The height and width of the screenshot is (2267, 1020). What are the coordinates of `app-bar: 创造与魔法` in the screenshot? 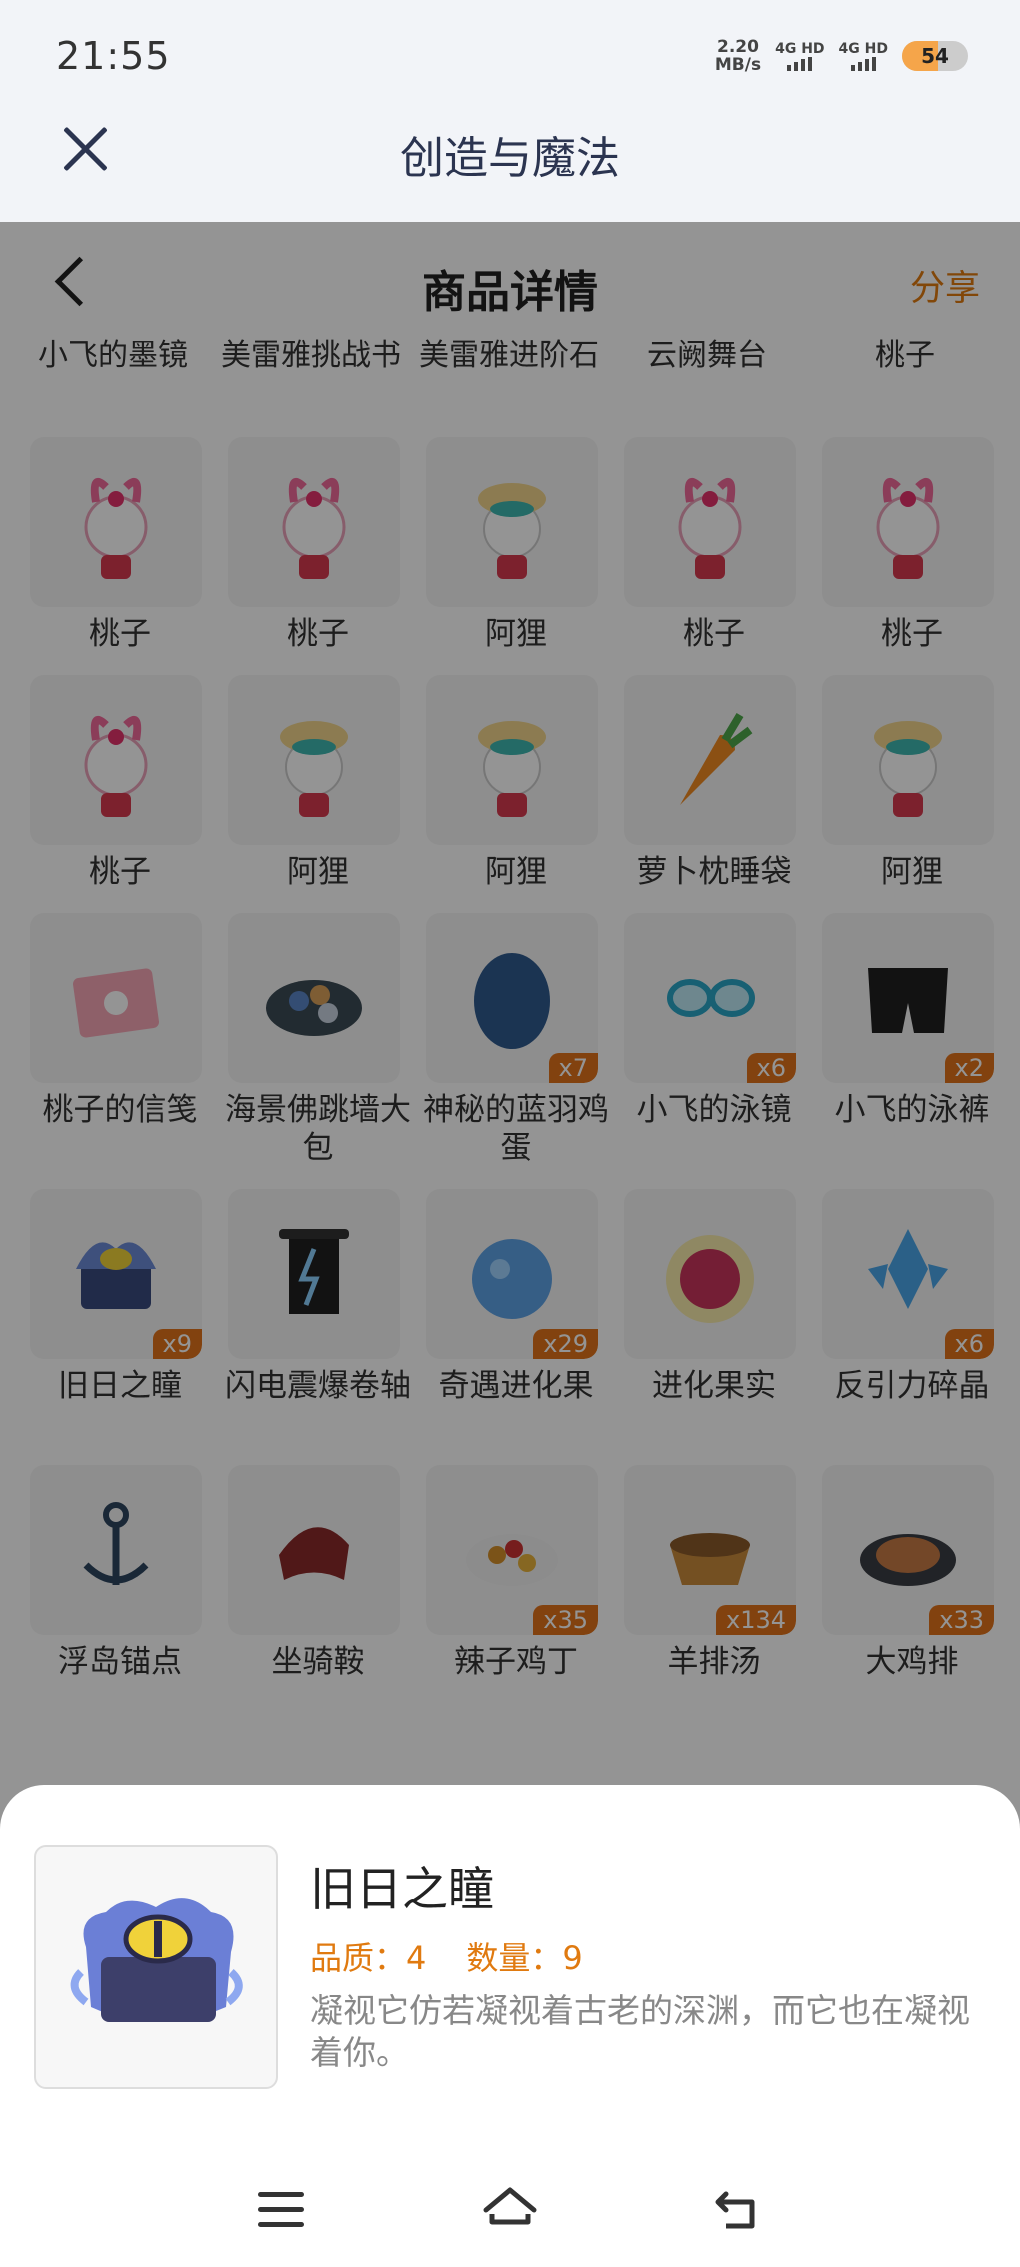 It's located at (510, 166).